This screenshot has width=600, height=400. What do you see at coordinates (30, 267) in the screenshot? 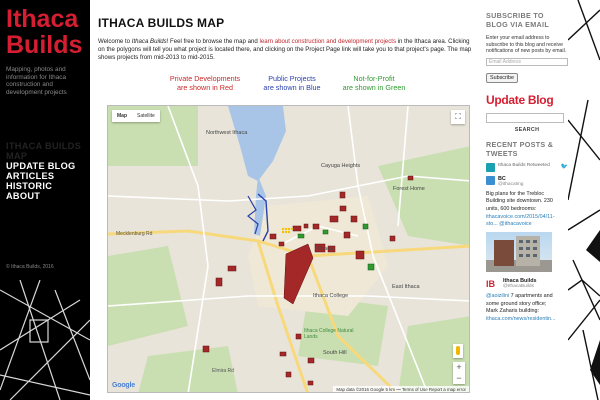
I see `copyright-text: © Ithaca Builds, 2016` at bounding box center [30, 267].